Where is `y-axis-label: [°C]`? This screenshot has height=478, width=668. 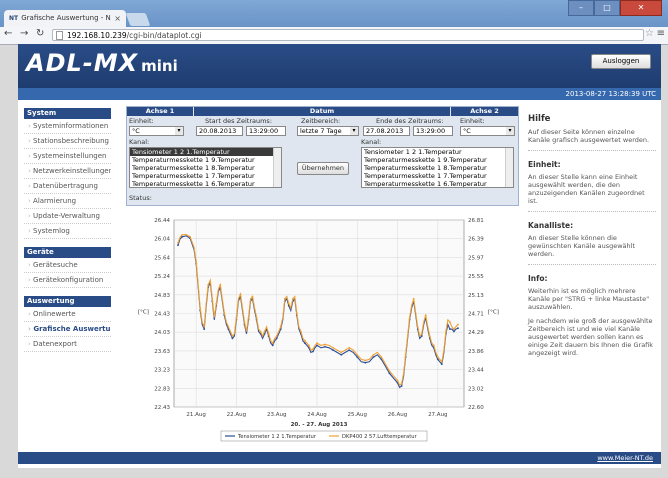 y-axis-label: [°C] is located at coordinates (143, 313).